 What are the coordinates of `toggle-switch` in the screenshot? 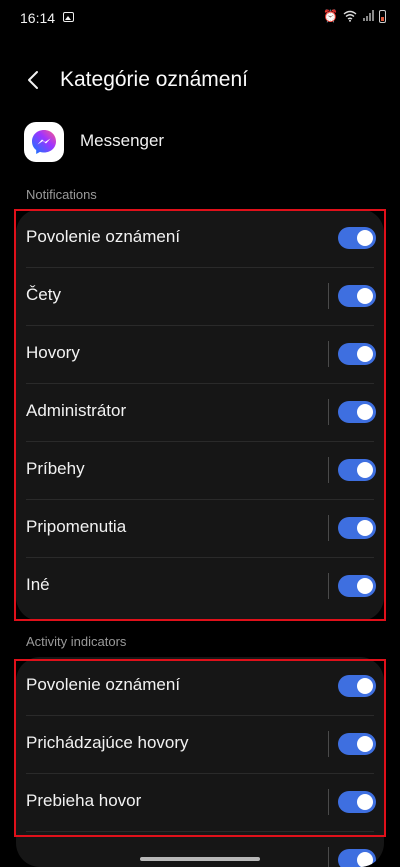 It's located at (357, 858).